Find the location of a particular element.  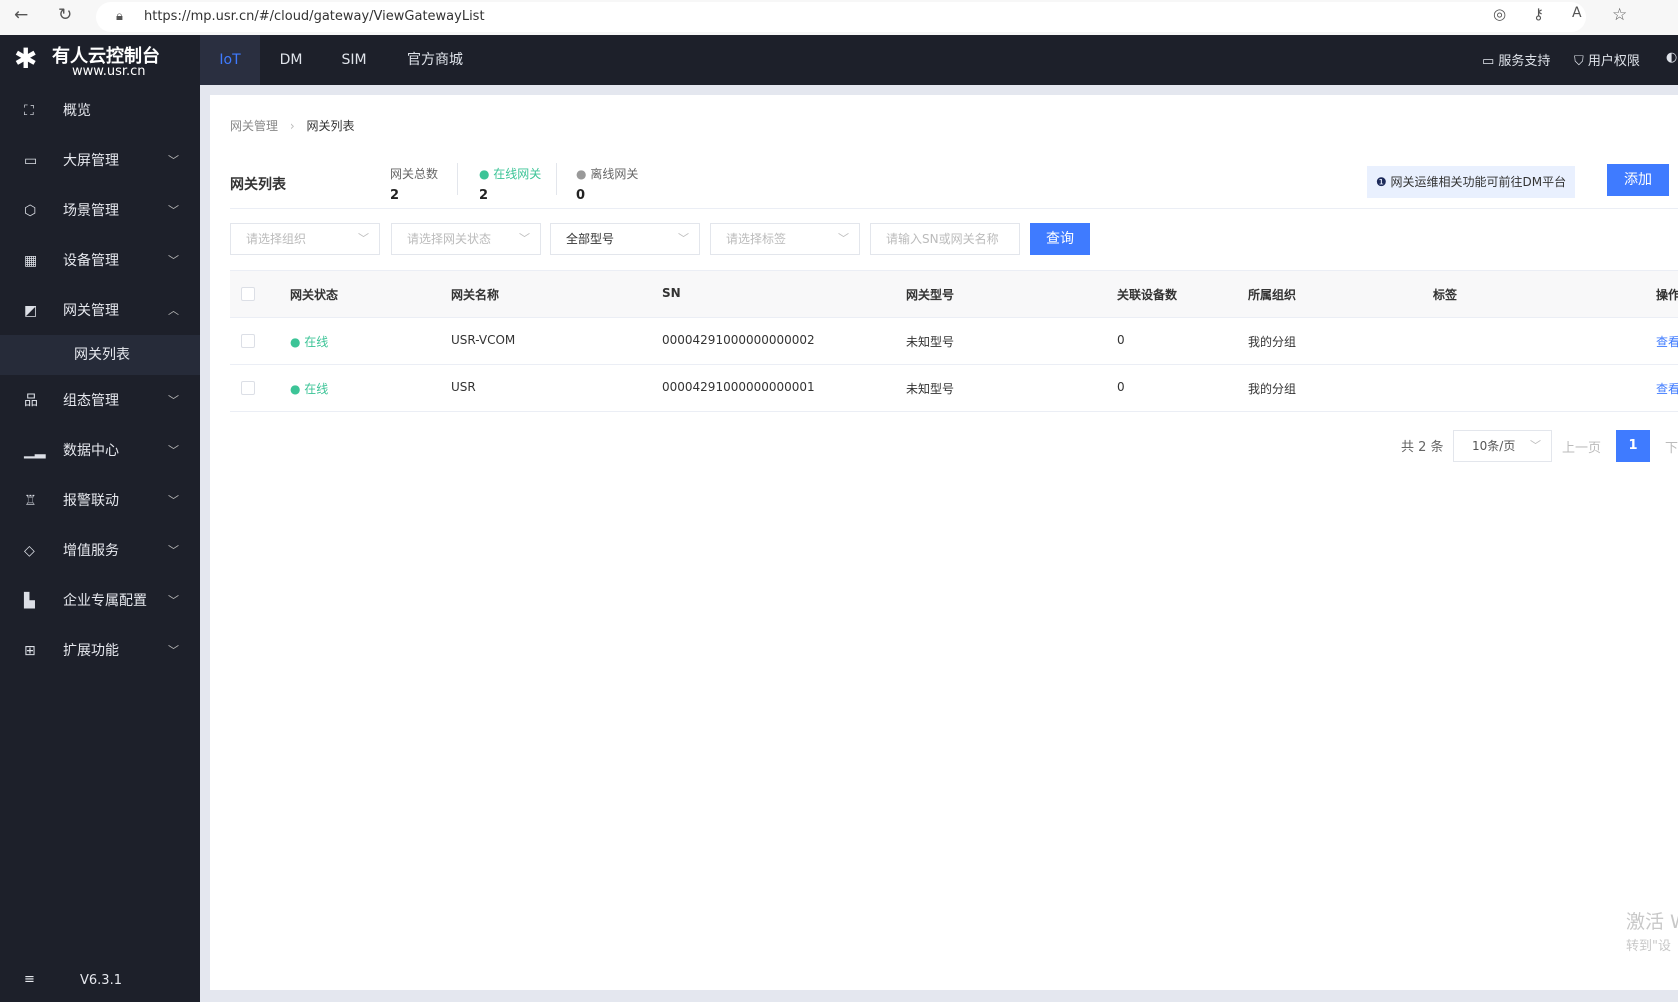

tab-iot: IoT is located at coordinates (230, 60).